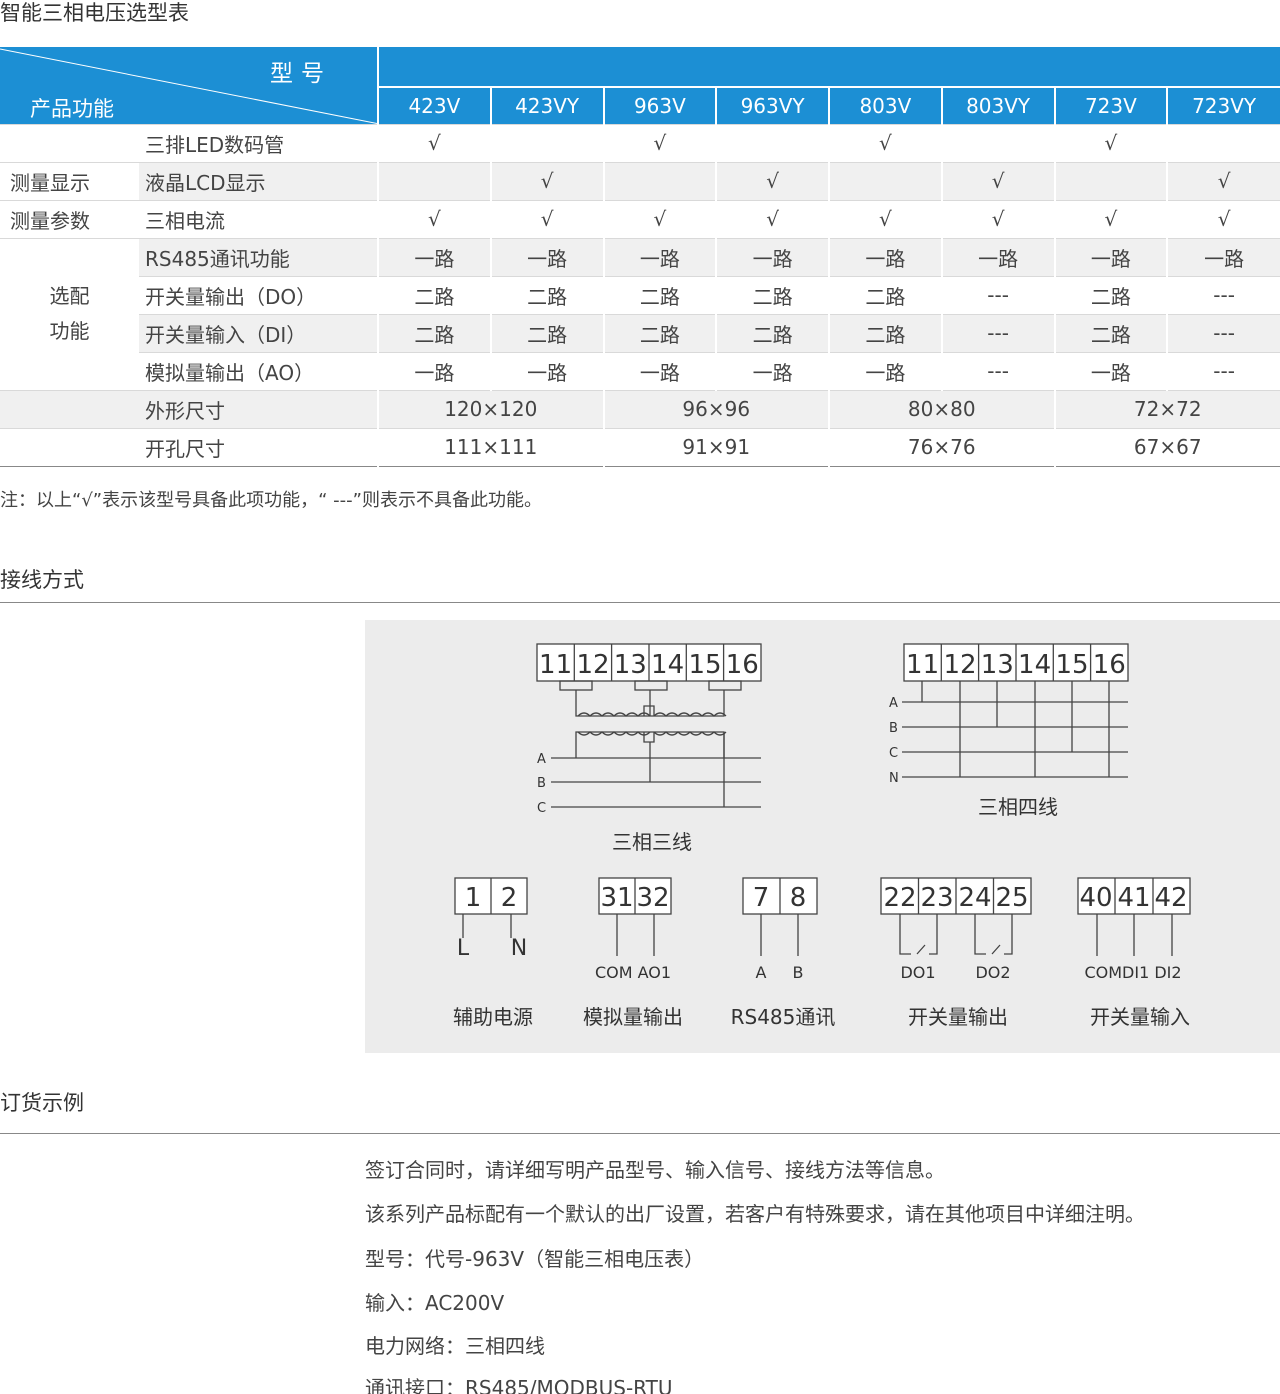  What do you see at coordinates (258, 294) in the screenshot?
I see `function-label: 开关量输出（DO）` at bounding box center [258, 294].